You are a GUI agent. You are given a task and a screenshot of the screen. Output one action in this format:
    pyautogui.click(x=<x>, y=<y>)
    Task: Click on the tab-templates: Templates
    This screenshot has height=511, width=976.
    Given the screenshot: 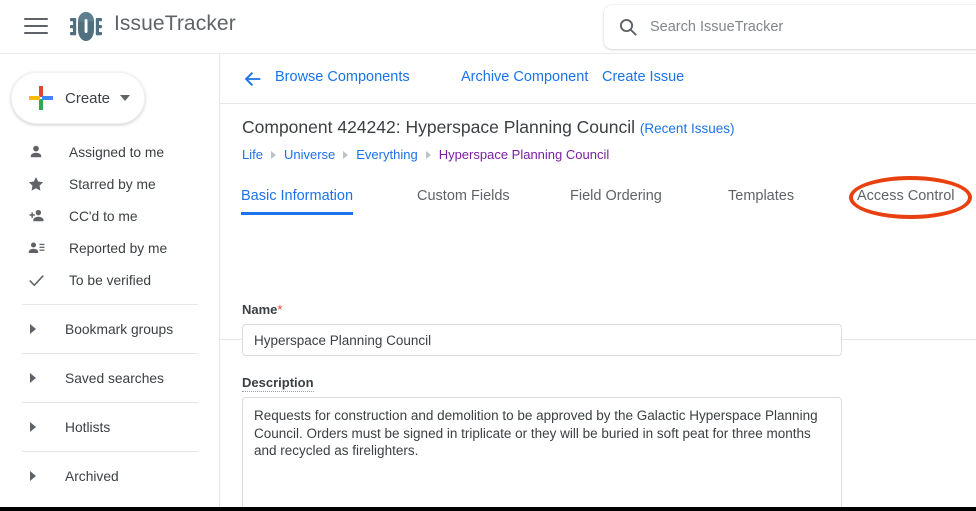 What is the action you would take?
    pyautogui.click(x=761, y=201)
    